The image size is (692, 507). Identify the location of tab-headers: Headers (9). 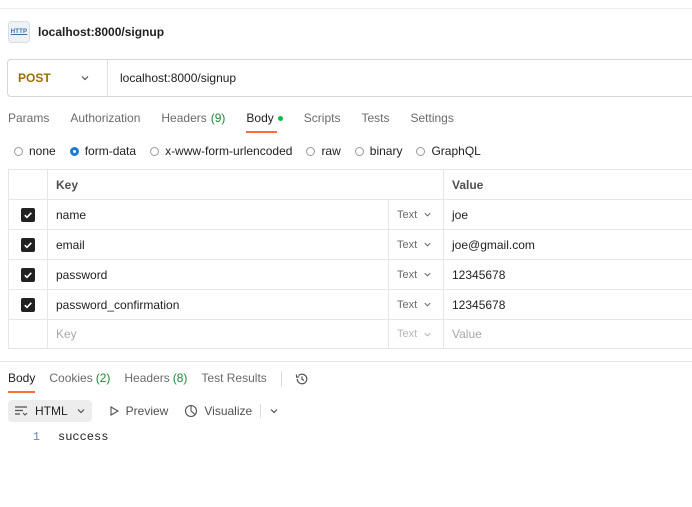
(193, 122).